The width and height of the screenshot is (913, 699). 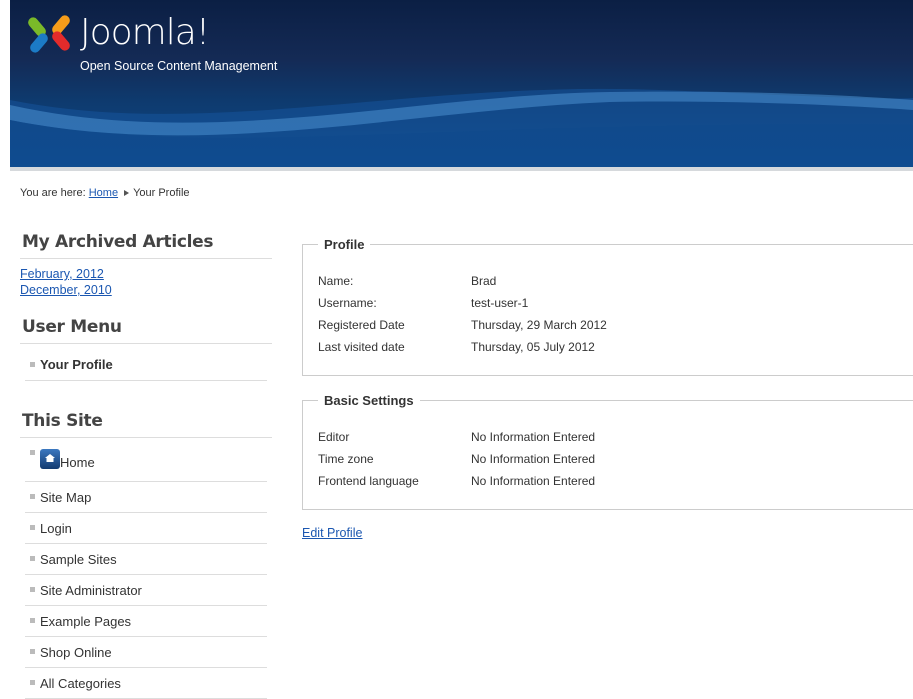 I want to click on breadcrumb-prefix: You are here:, so click(x=53, y=193).